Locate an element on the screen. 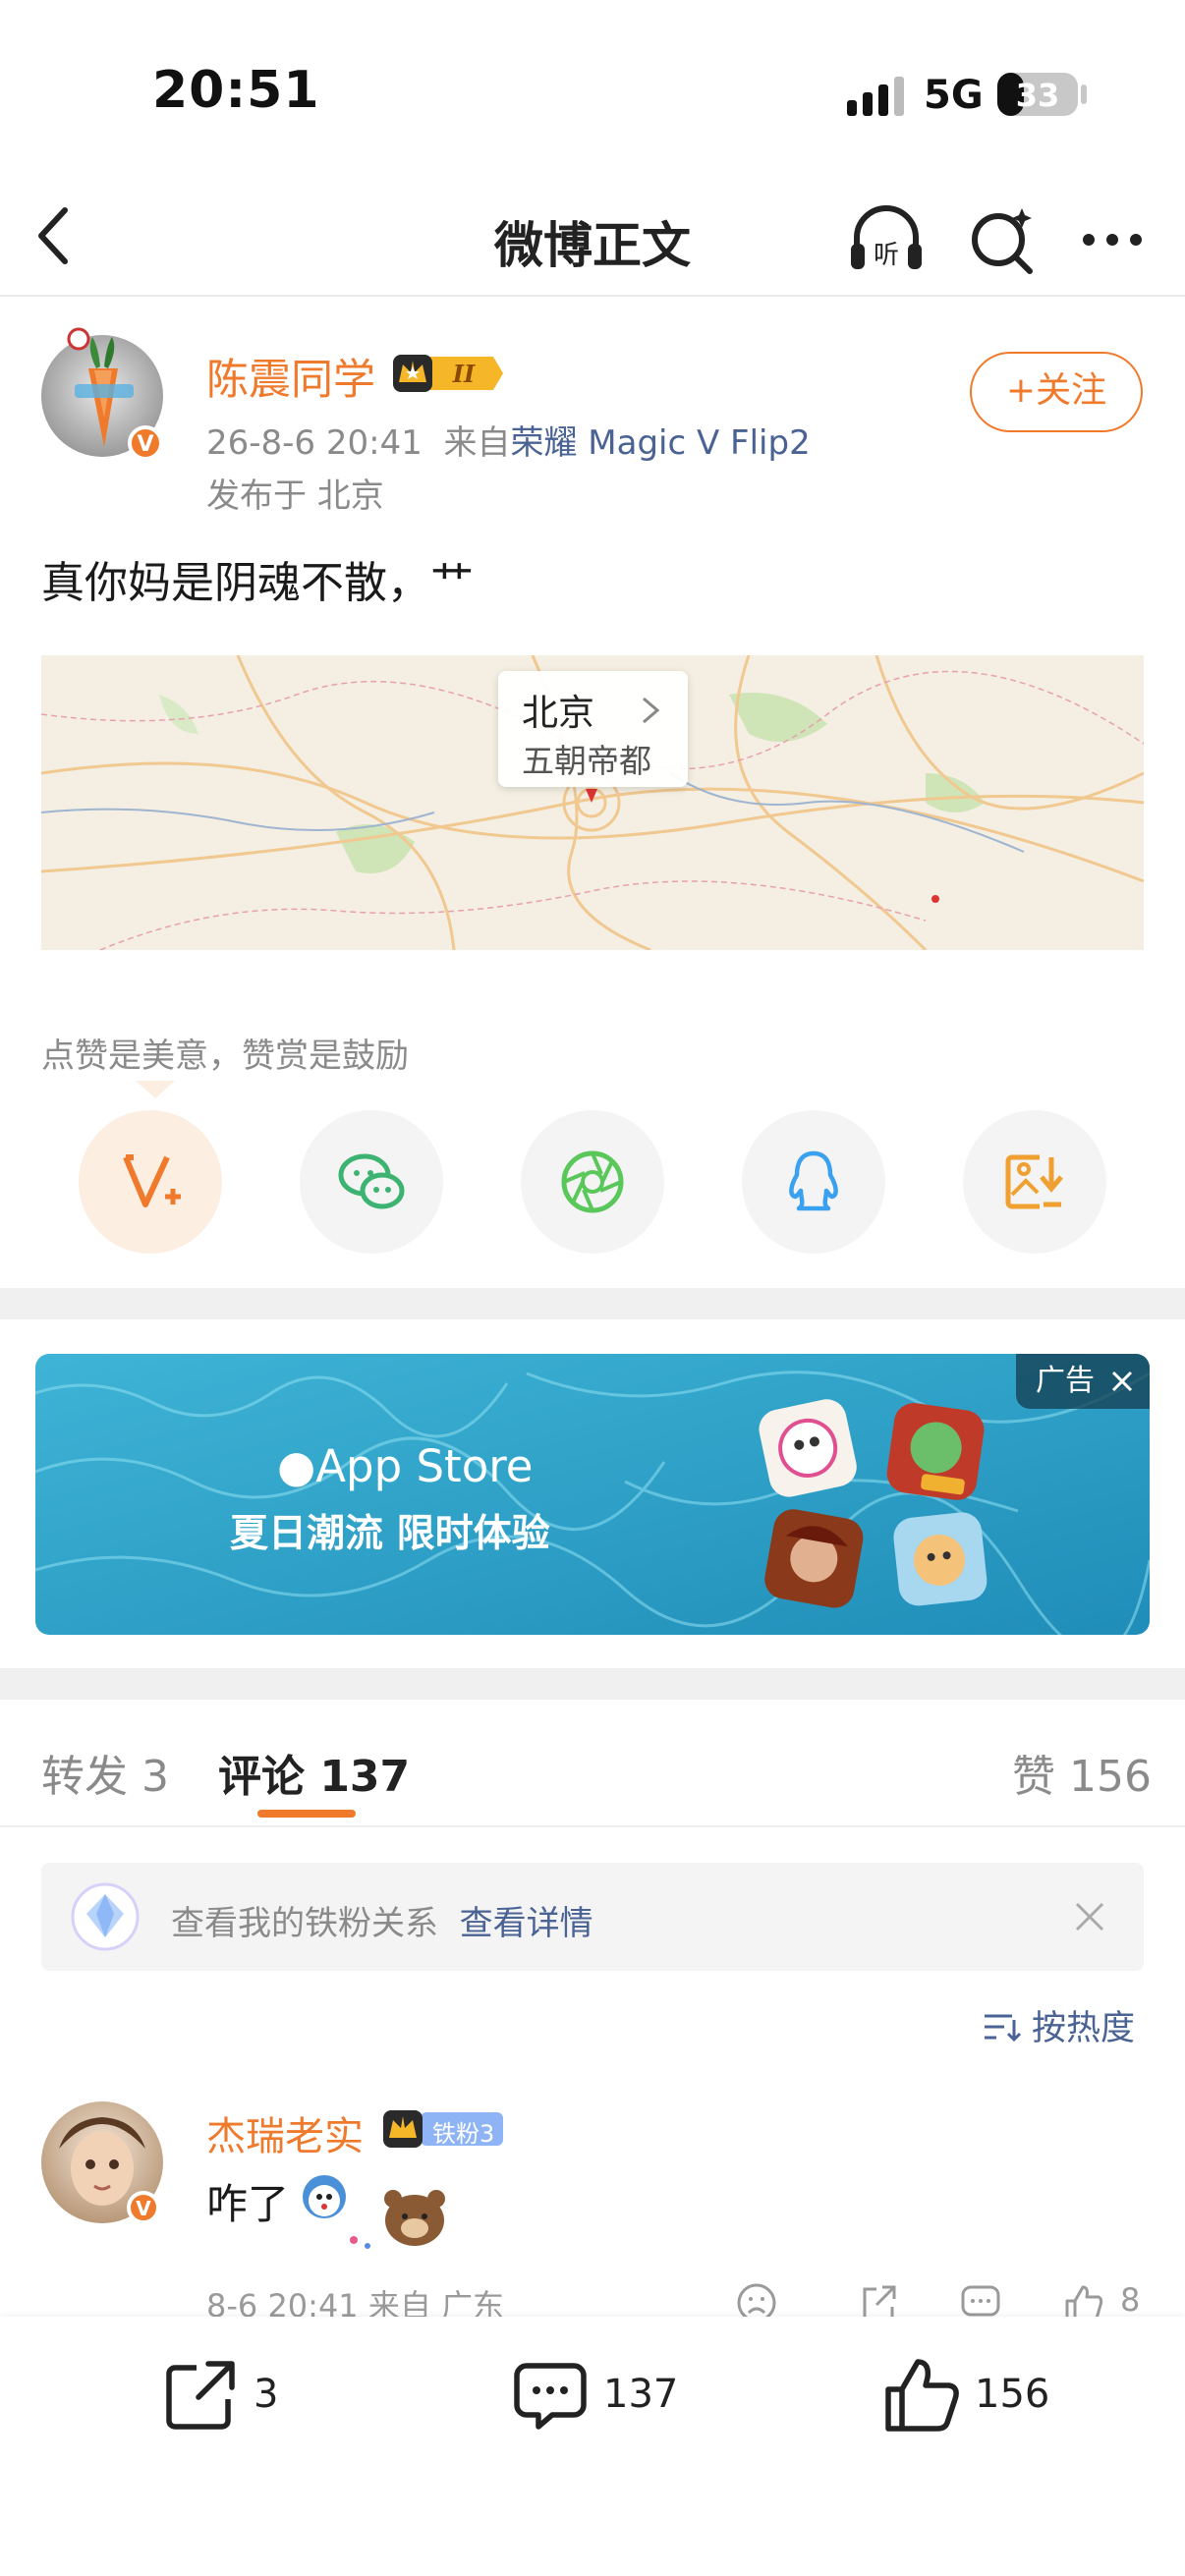  comment-like-count: 8 is located at coordinates (1131, 2299).